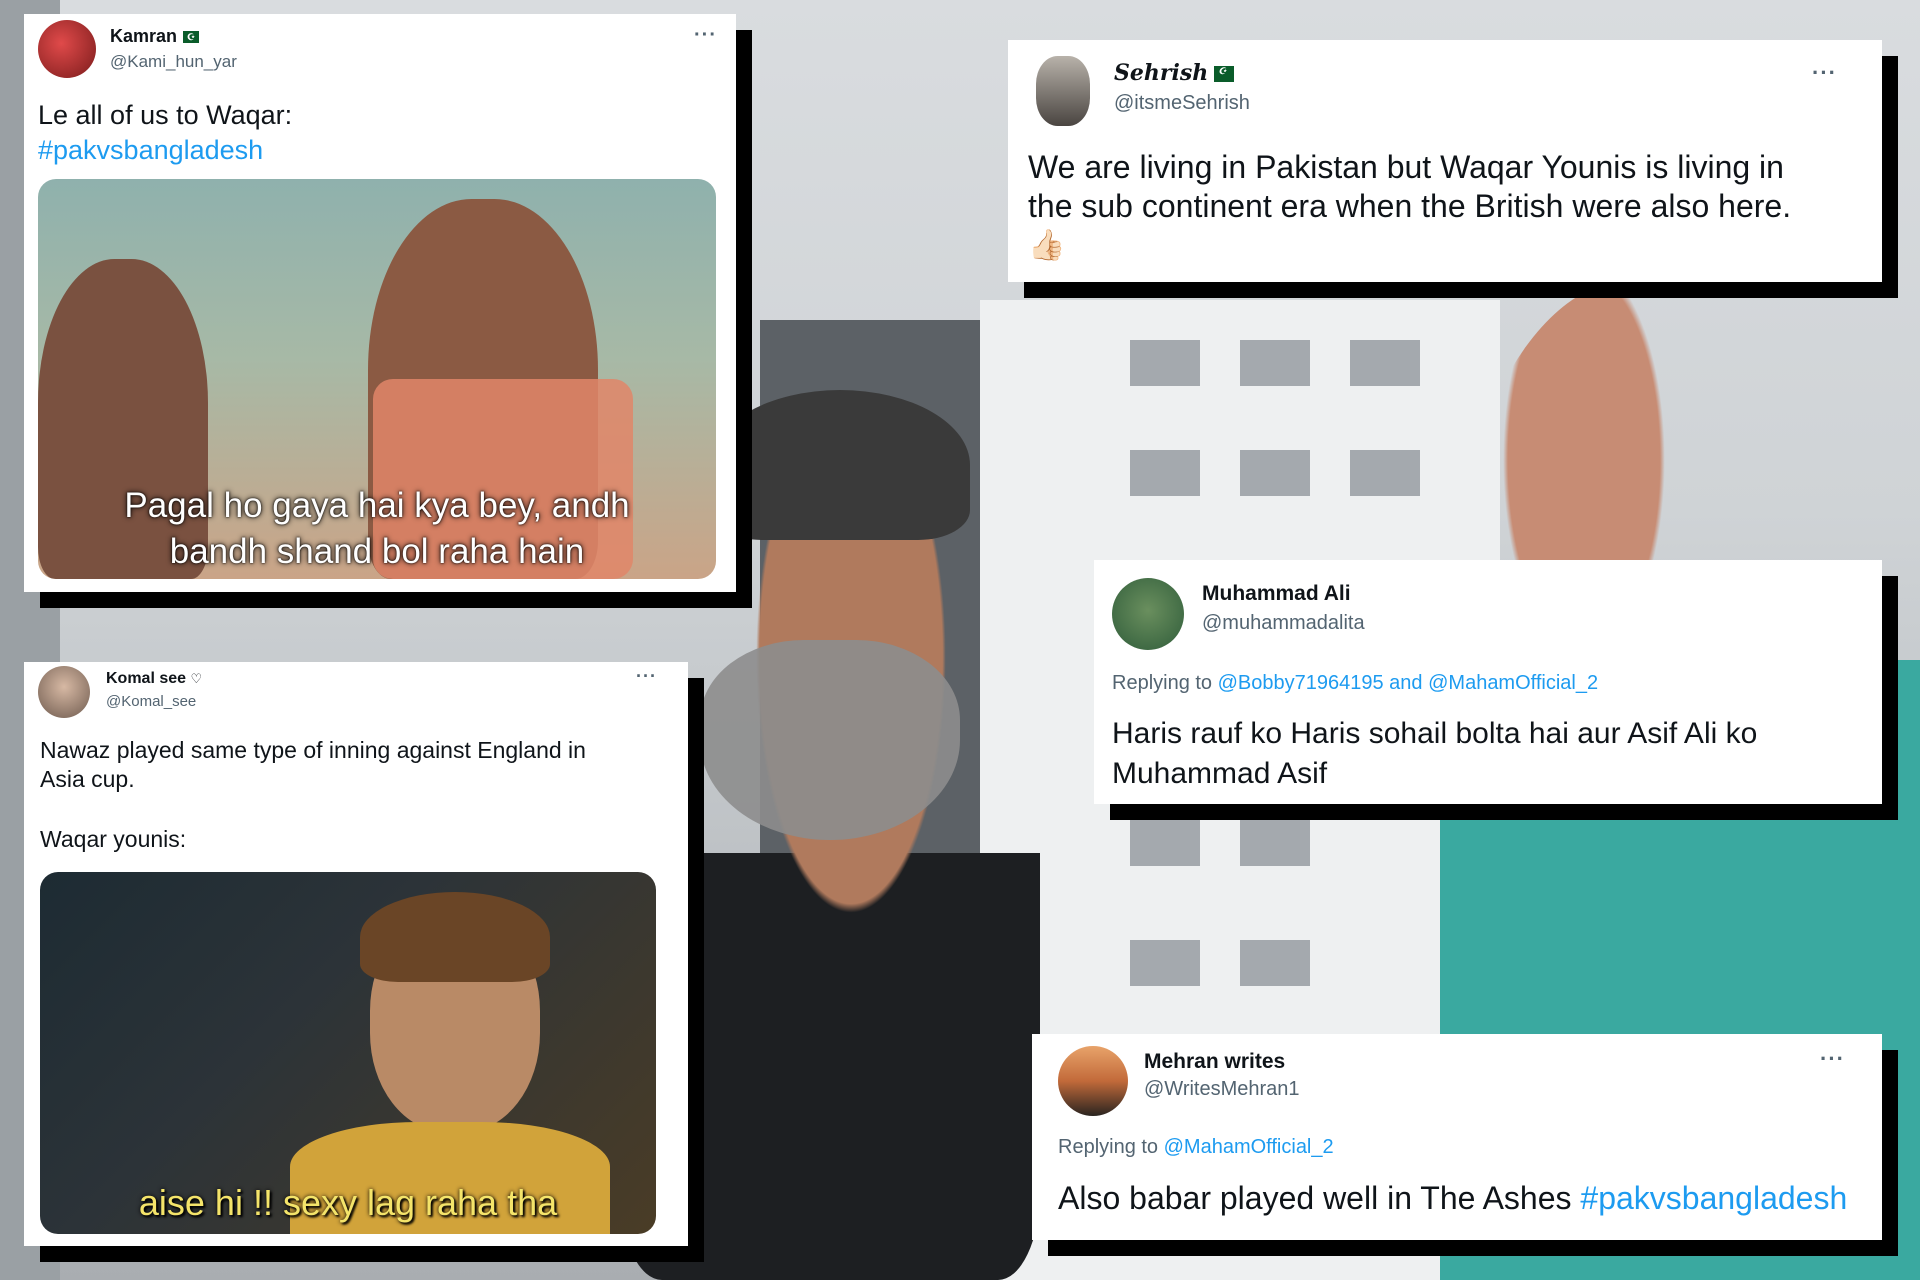 This screenshot has height=1280, width=1920. I want to click on replying-to-links: @Bobby71964195 and @MahamOfficial_2, so click(1408, 683).